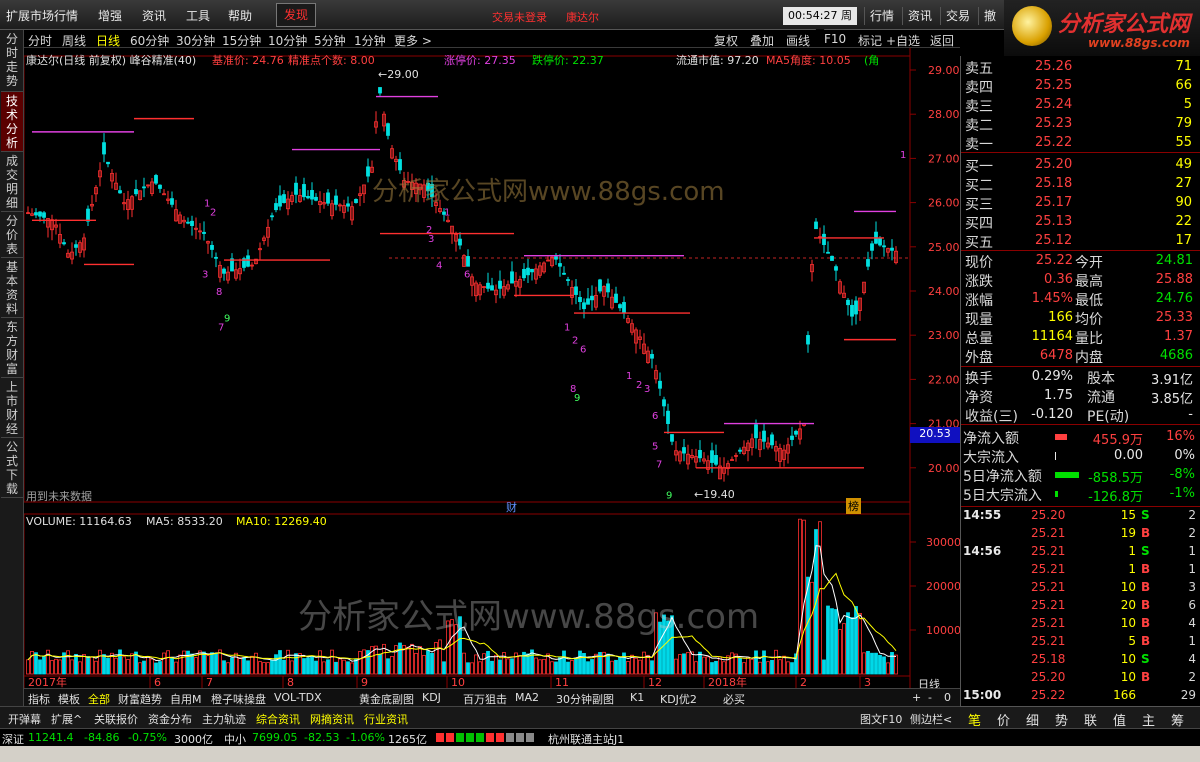 The width and height of the screenshot is (1200, 762). I want to click on mark-button: 标记, so click(870, 40).